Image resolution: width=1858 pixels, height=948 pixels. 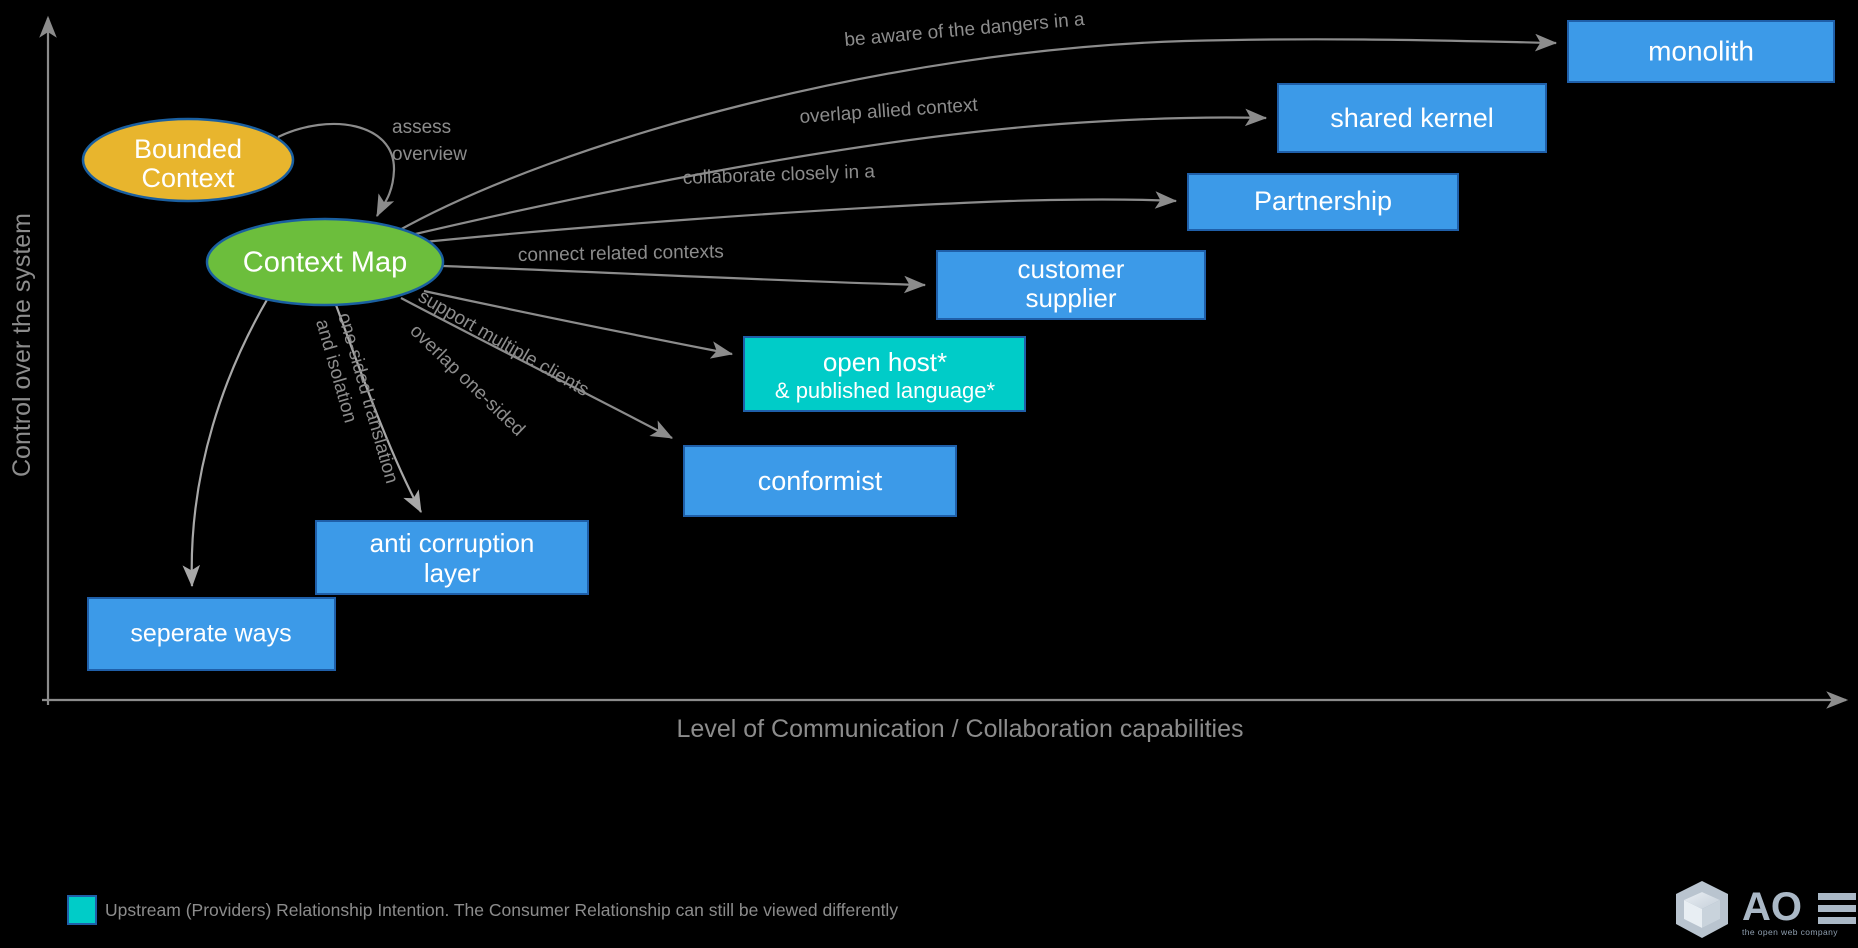 I want to click on conformist-label: conformist, so click(x=820, y=481).